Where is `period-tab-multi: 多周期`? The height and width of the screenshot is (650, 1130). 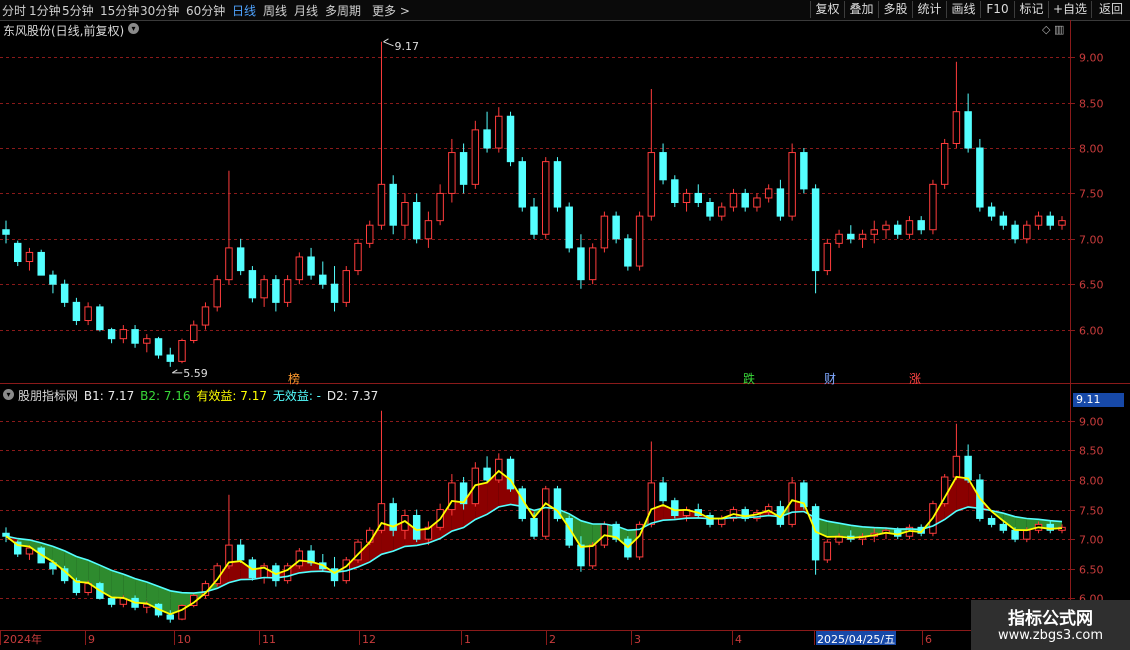
period-tab-multi: 多周期 is located at coordinates (343, 10).